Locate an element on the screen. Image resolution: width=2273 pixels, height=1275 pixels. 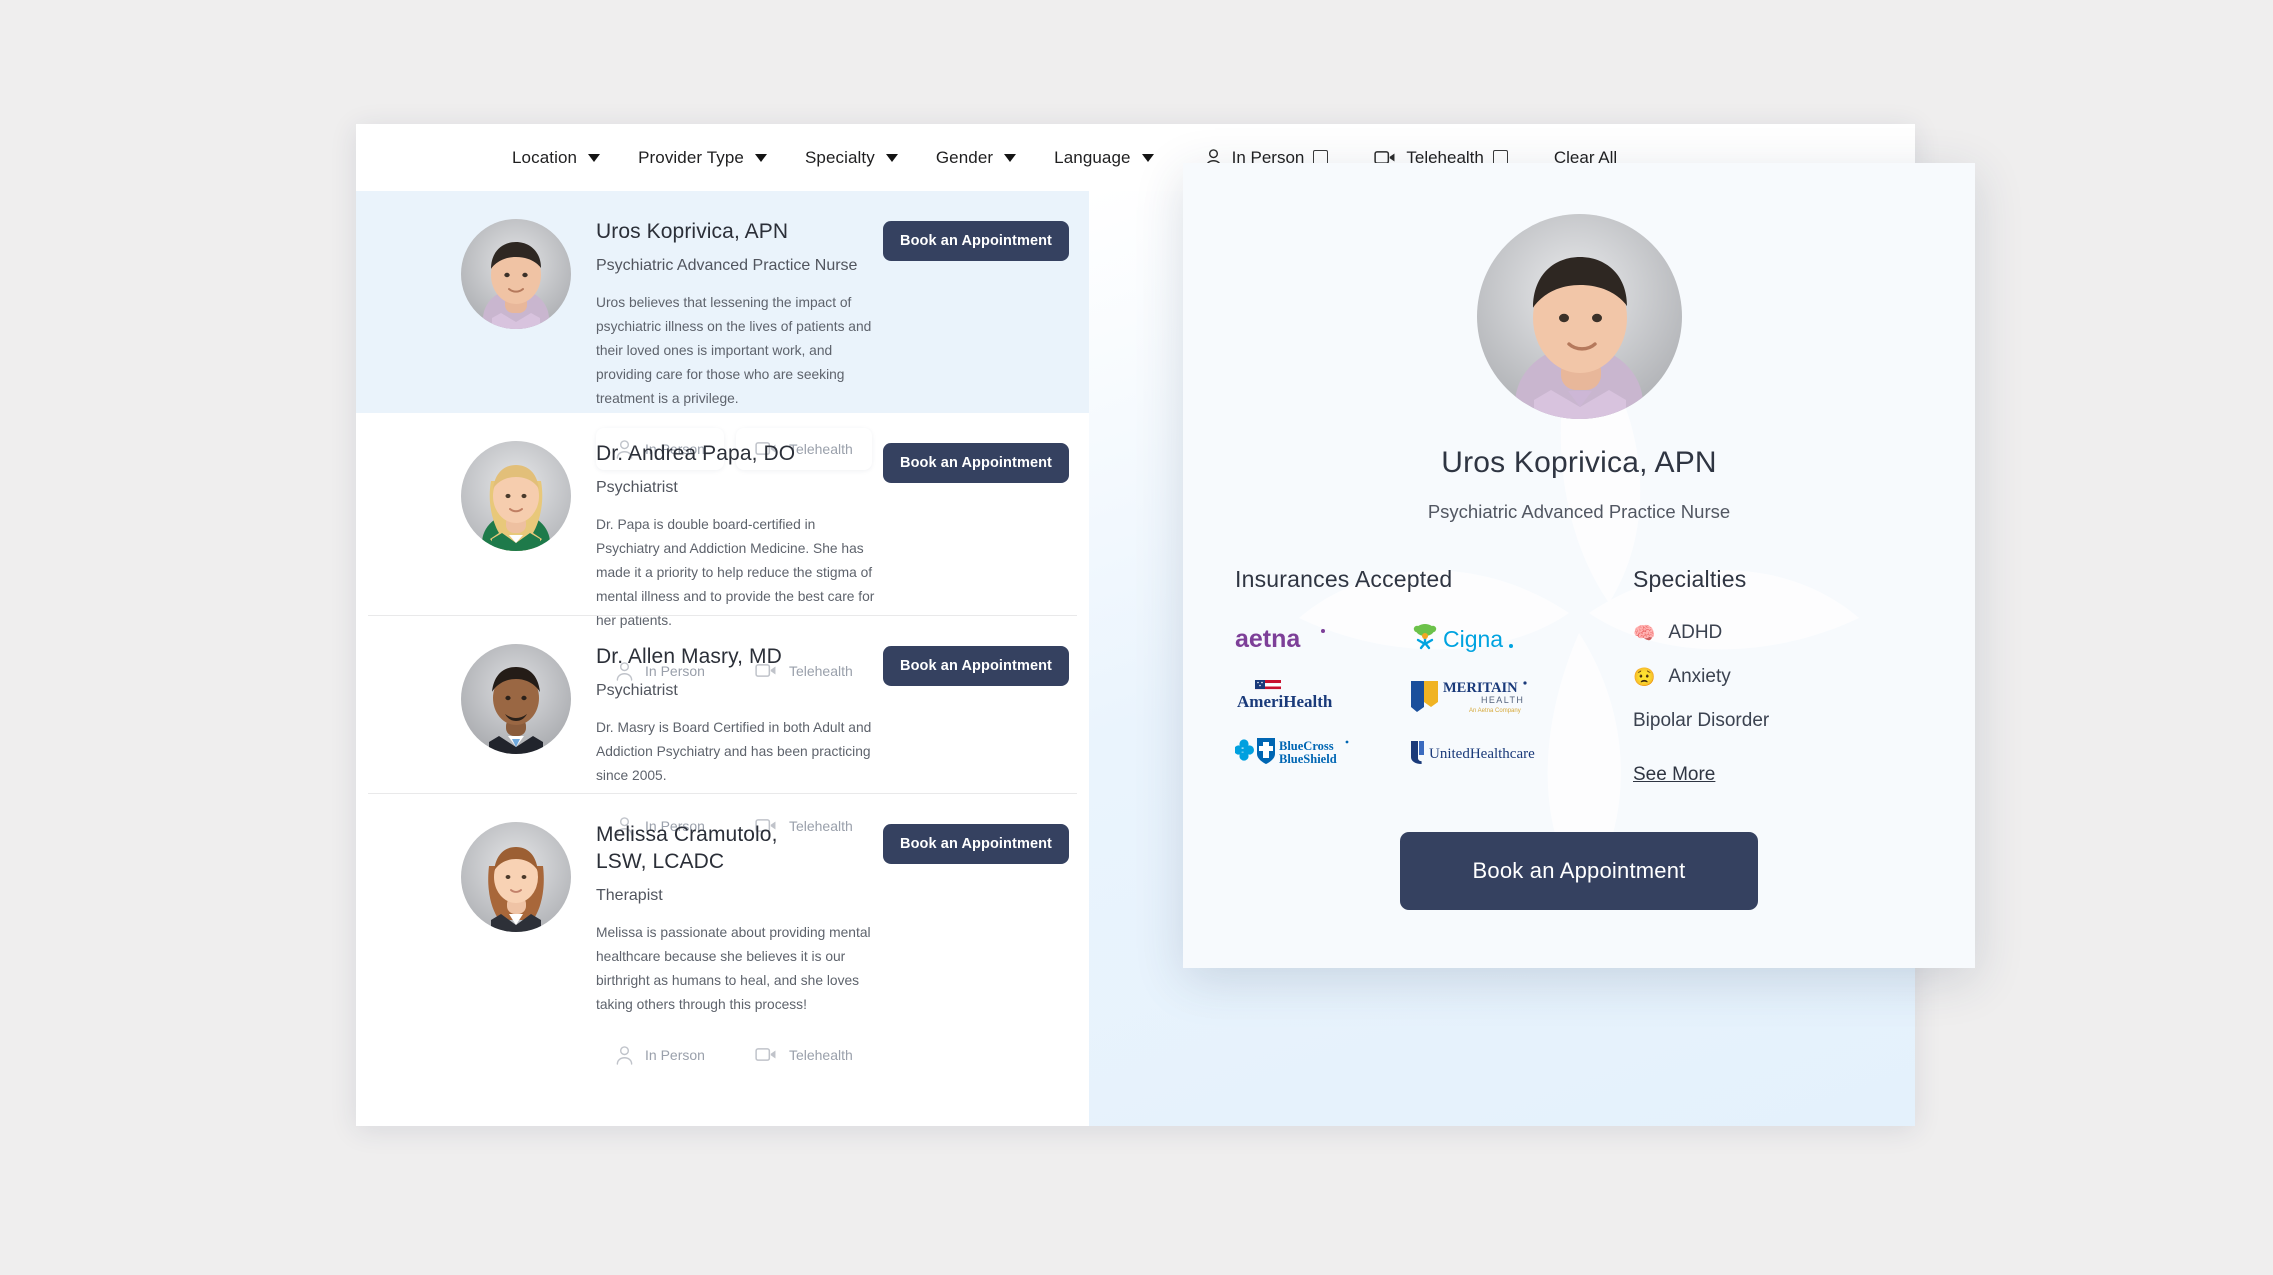
svg-text: UnitedHealthcare is located at coordinates (1482, 754).